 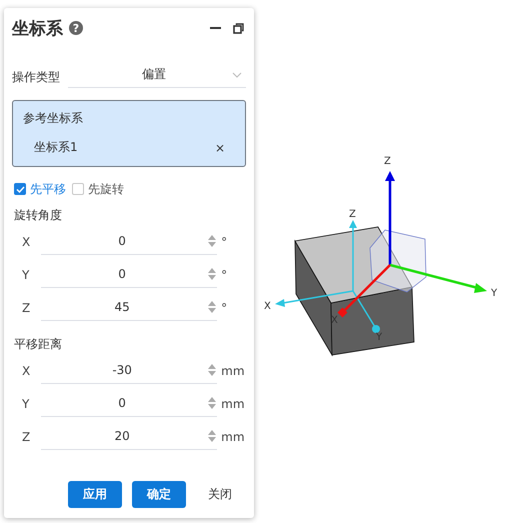 What do you see at coordinates (53, 118) in the screenshot?
I see `reference-label: 参考坐标系` at bounding box center [53, 118].